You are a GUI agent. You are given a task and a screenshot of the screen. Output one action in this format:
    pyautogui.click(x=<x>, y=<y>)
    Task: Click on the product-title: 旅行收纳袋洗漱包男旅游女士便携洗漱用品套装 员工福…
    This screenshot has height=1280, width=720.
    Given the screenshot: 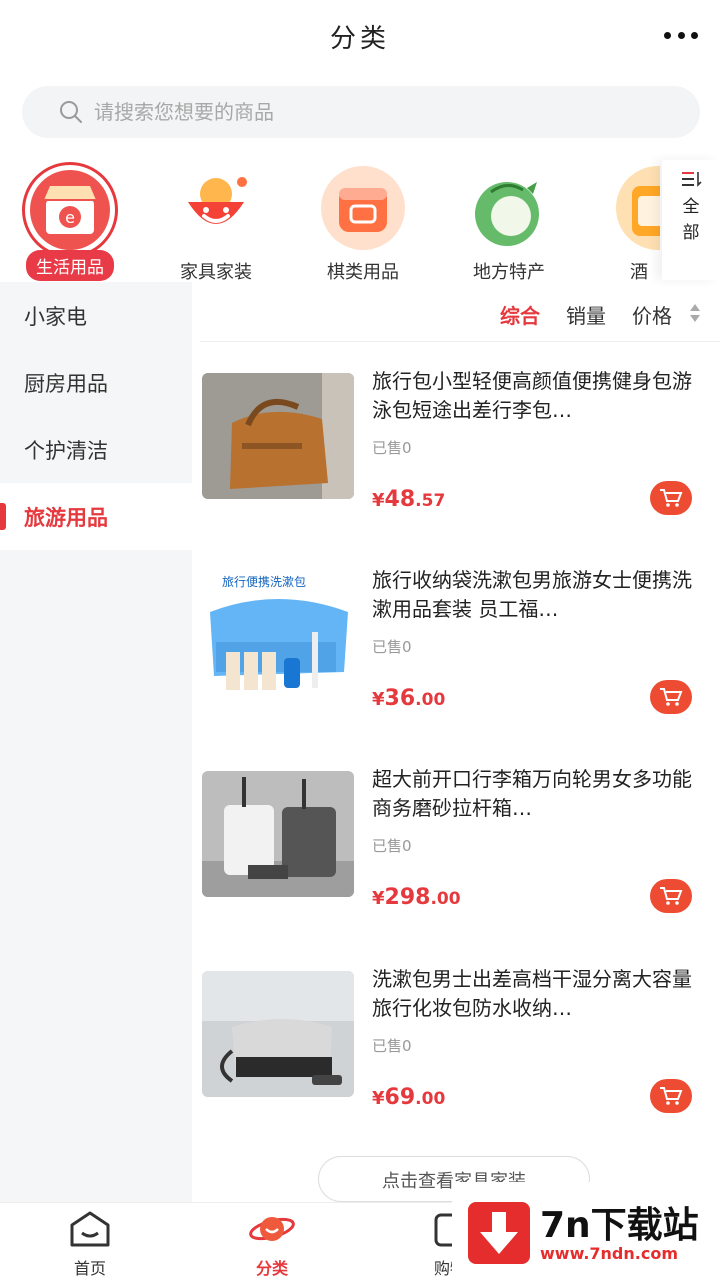 What is the action you would take?
    pyautogui.click(x=532, y=594)
    